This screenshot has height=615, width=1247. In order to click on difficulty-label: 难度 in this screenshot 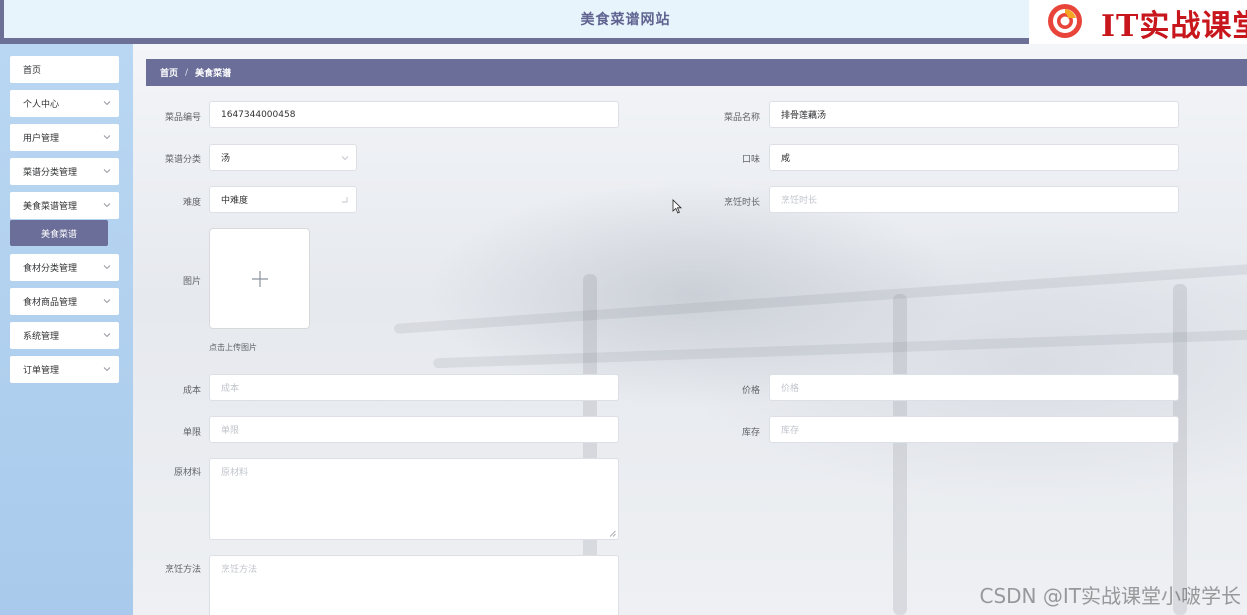, I will do `click(191, 203)`.